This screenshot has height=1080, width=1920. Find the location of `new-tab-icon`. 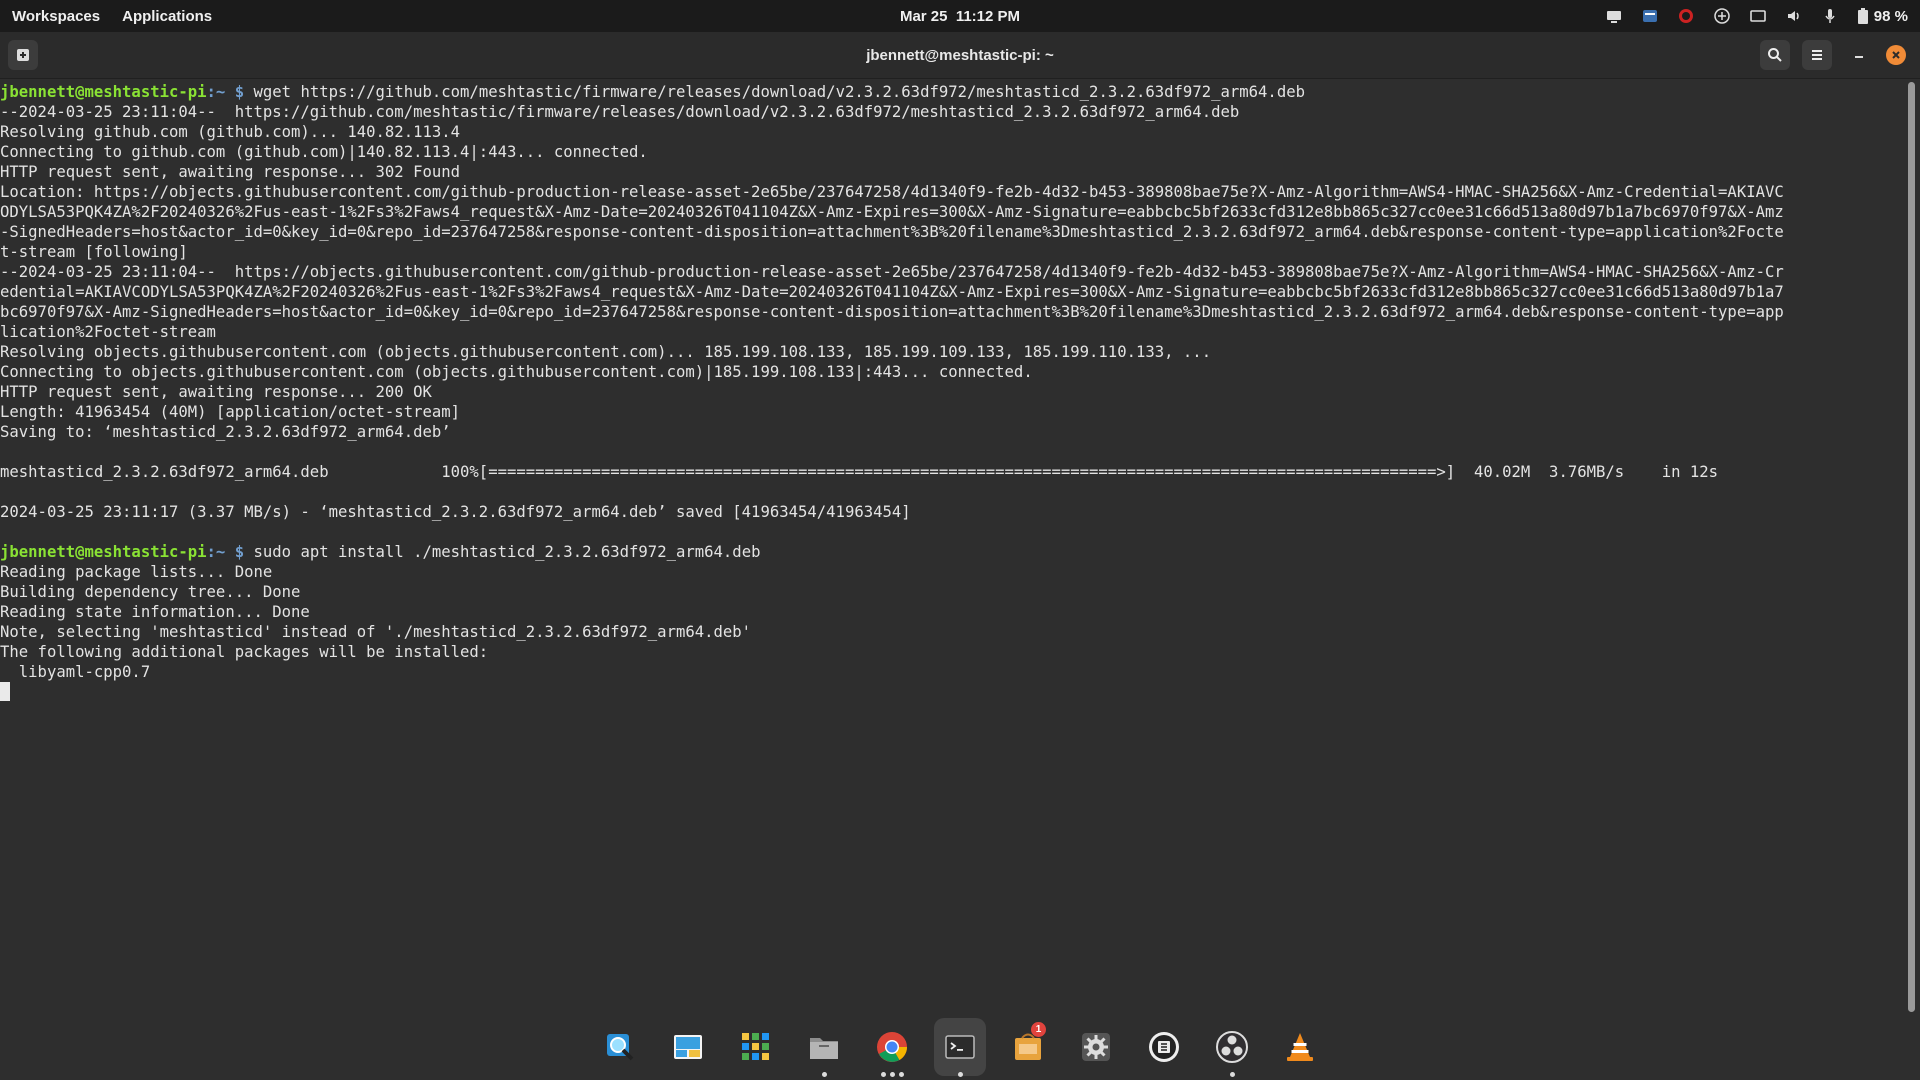

new-tab-icon is located at coordinates (23, 55).